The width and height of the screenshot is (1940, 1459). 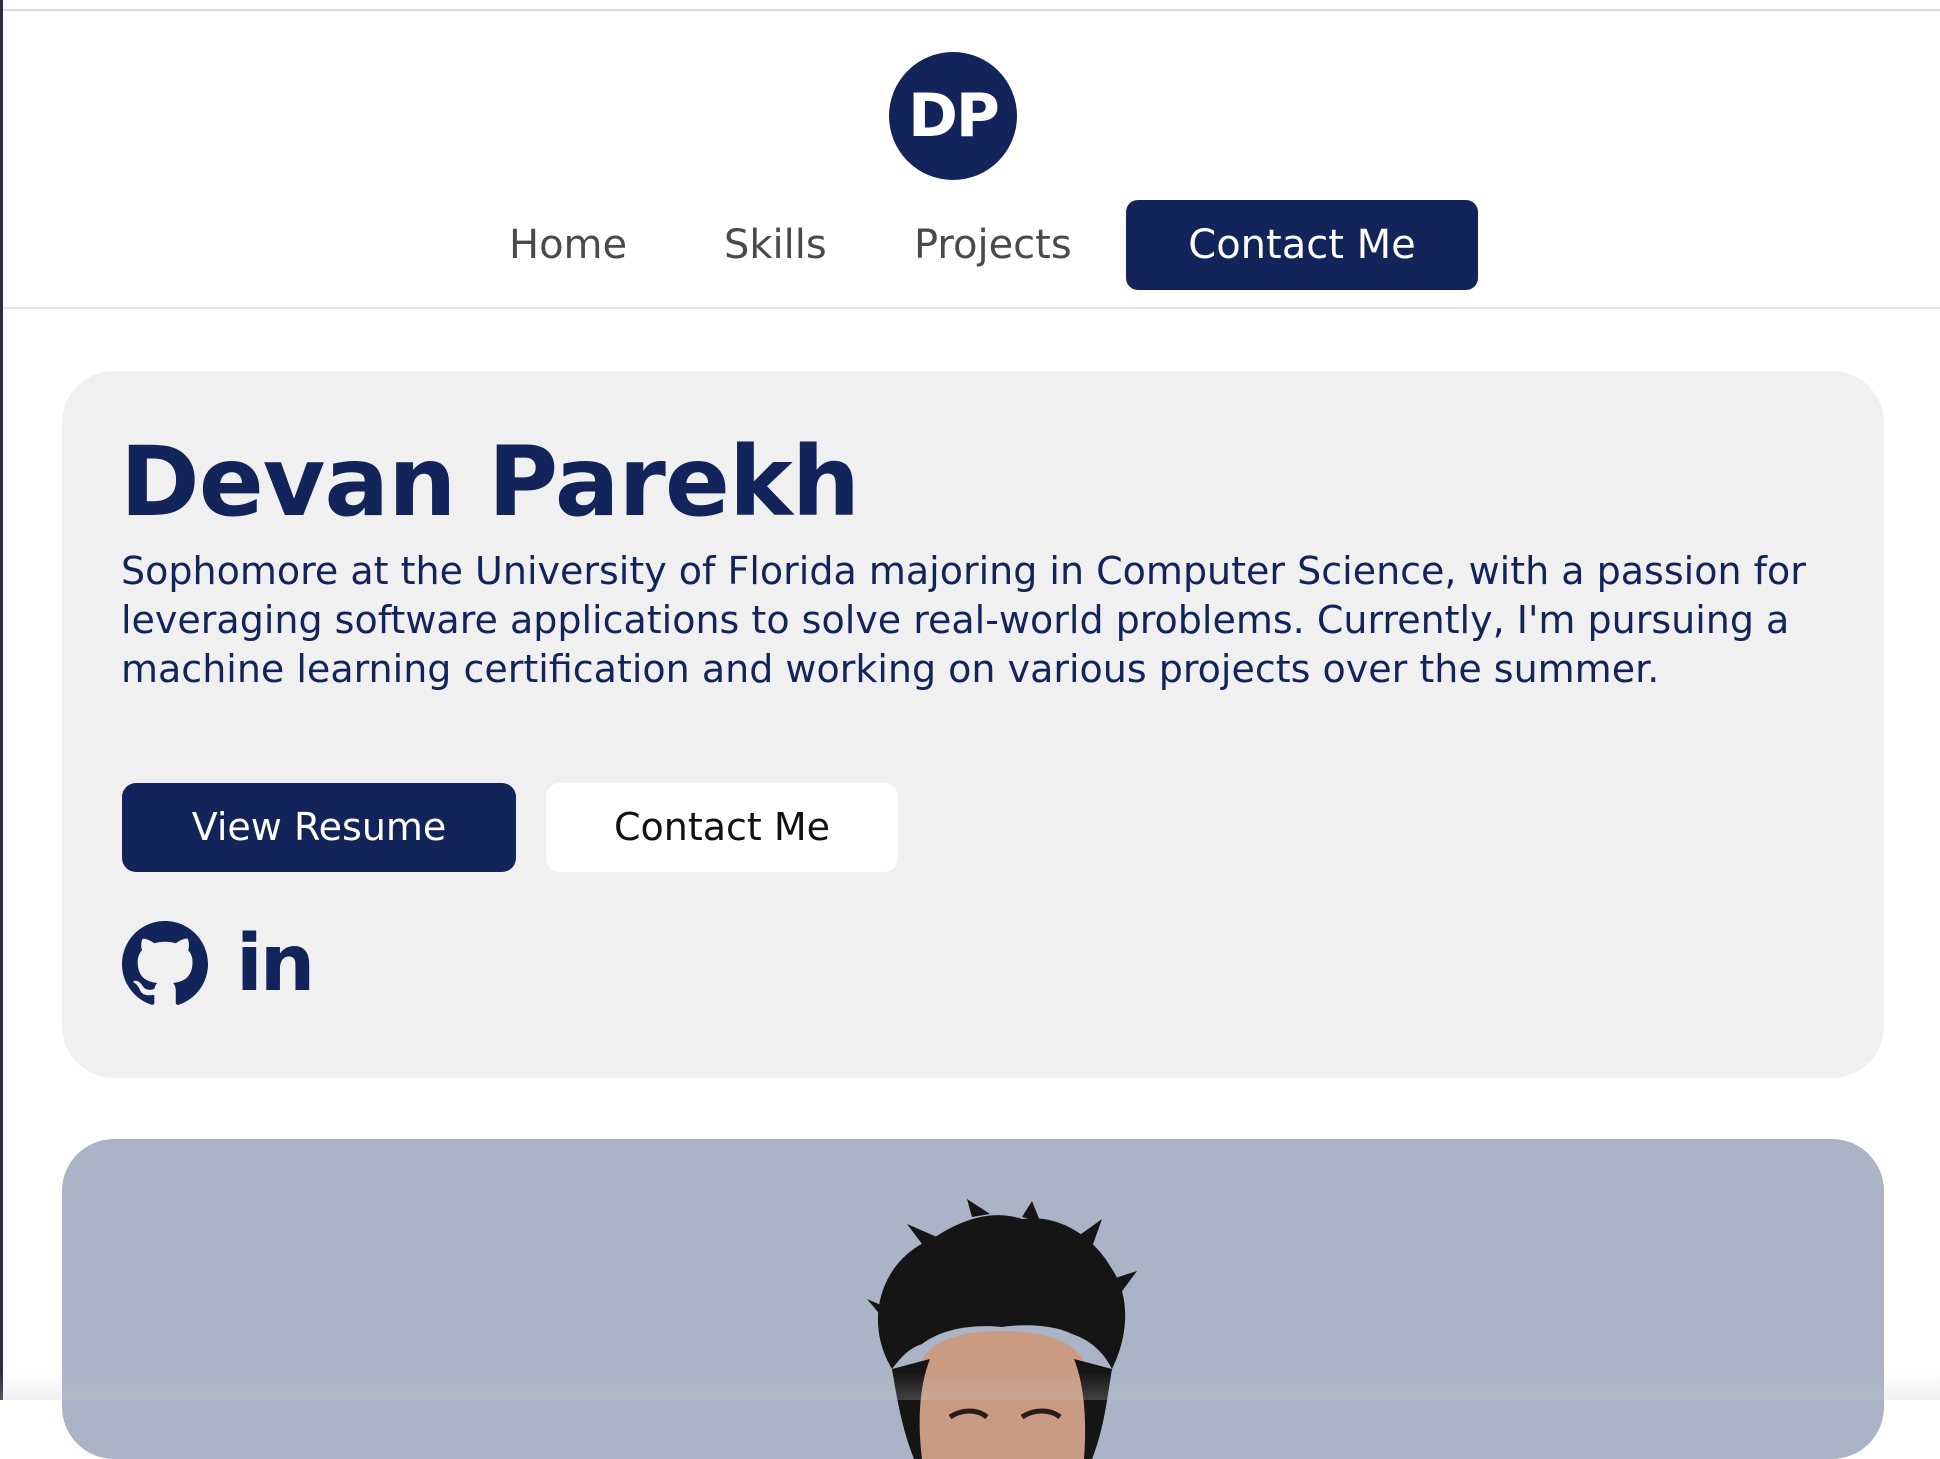 I want to click on bottom-shadow, so click(x=970, y=1386).